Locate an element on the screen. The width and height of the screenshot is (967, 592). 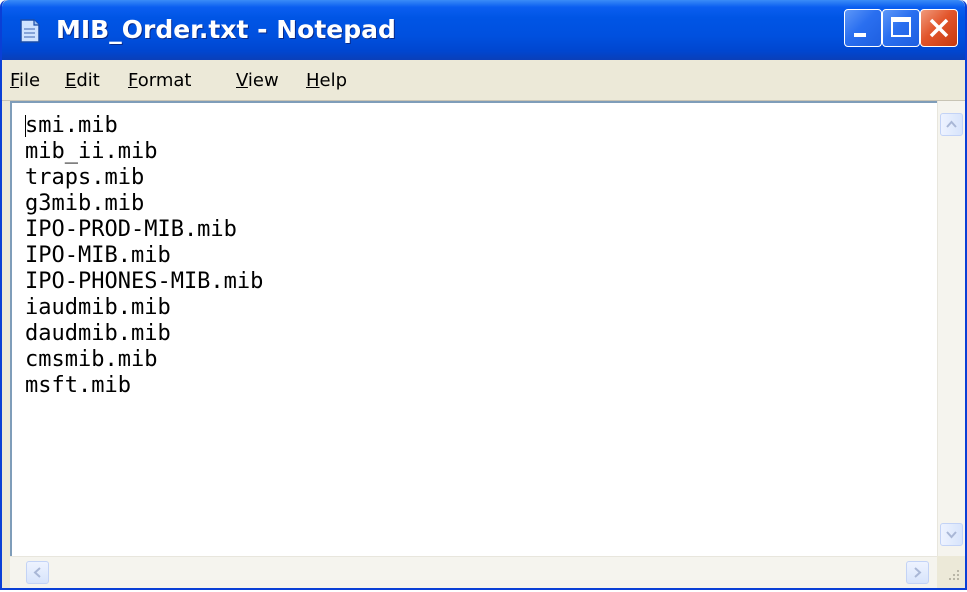
scroll-right-button is located at coordinates (917, 572).